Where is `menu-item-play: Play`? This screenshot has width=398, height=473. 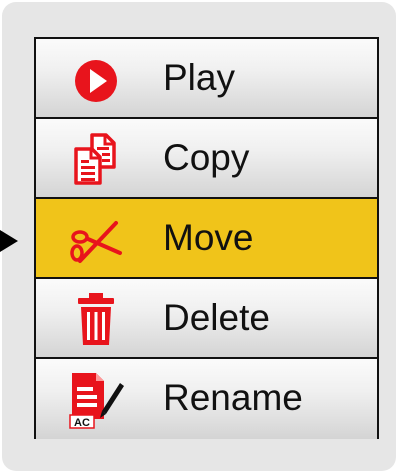 menu-item-play: Play is located at coordinates (206, 79).